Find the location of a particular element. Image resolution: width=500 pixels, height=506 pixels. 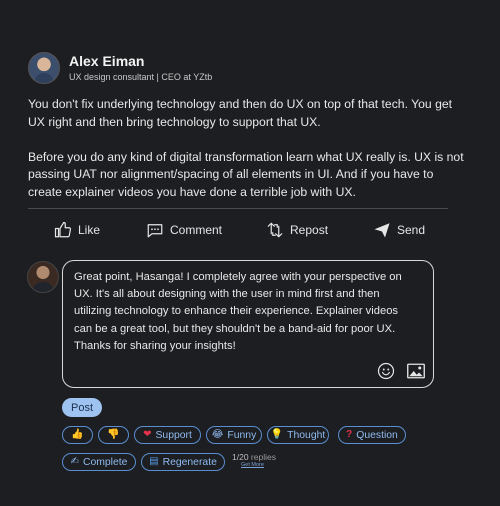

writing-hand-icon: ✍ is located at coordinates (74, 461).